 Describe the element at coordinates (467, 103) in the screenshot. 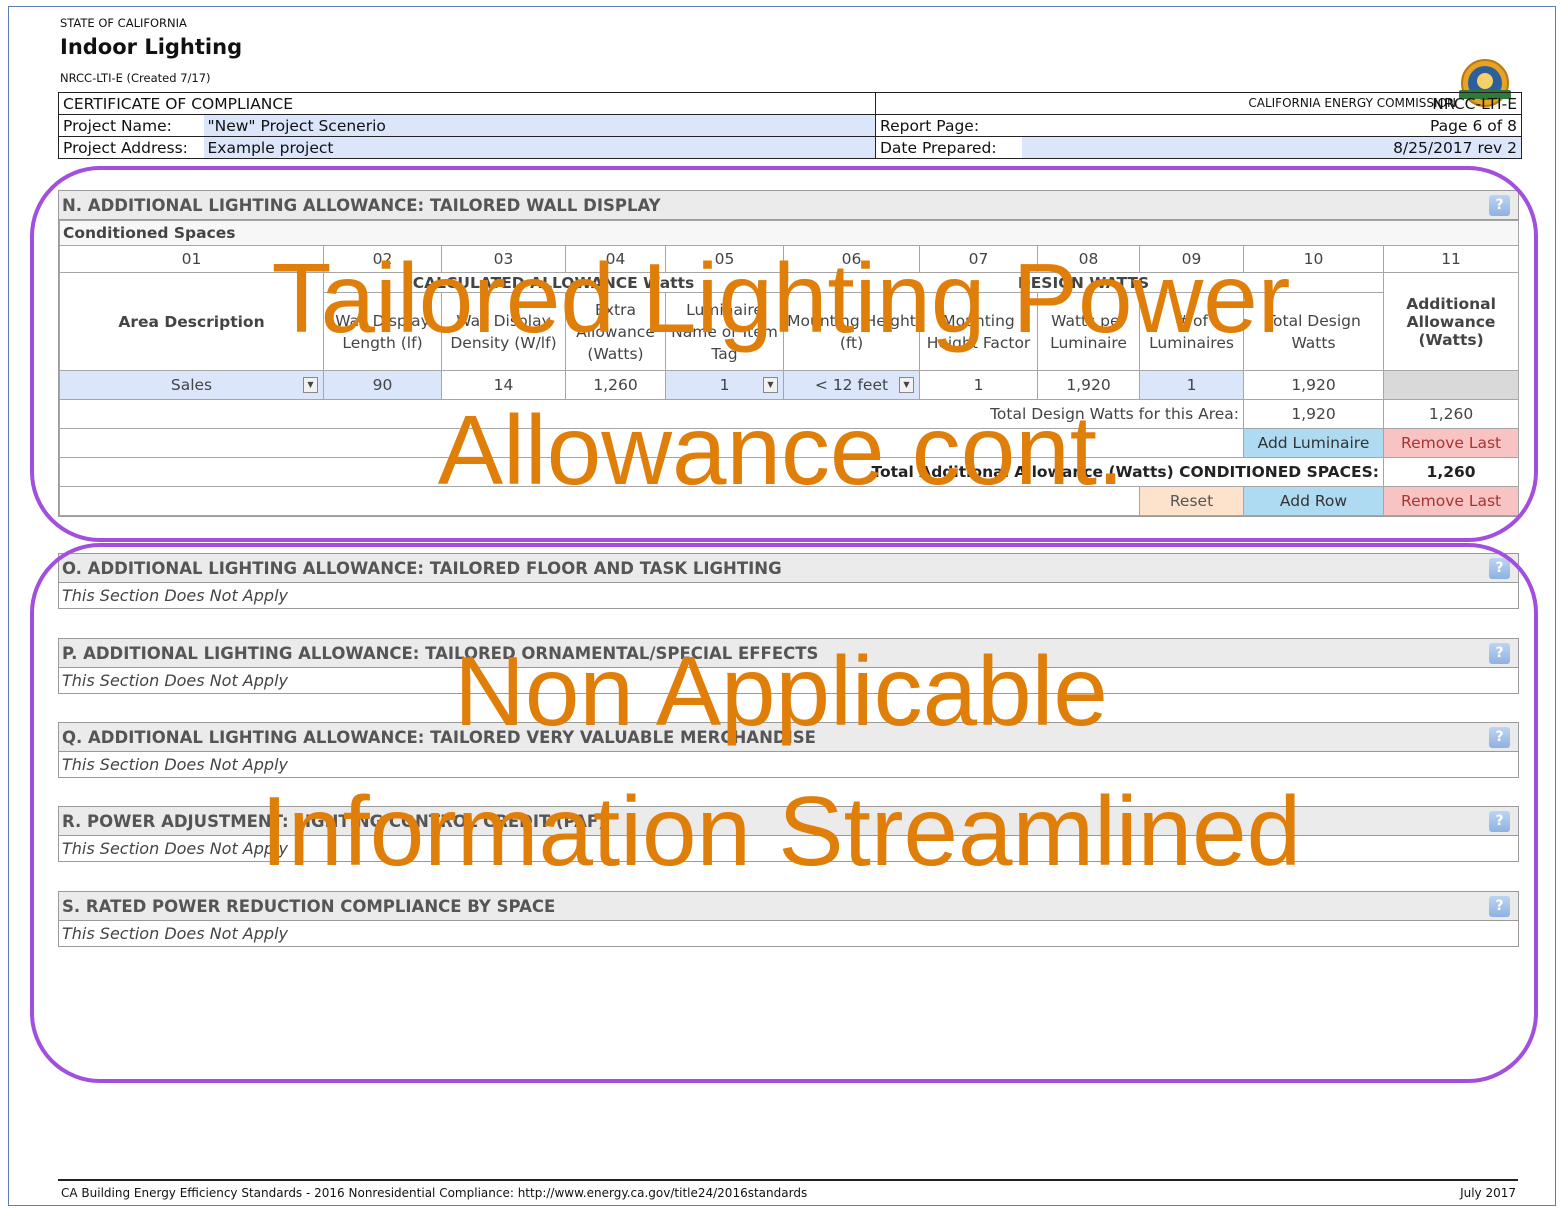

I see `certificate-label: CERTIFICATE OF COMPLIANCE` at that location.